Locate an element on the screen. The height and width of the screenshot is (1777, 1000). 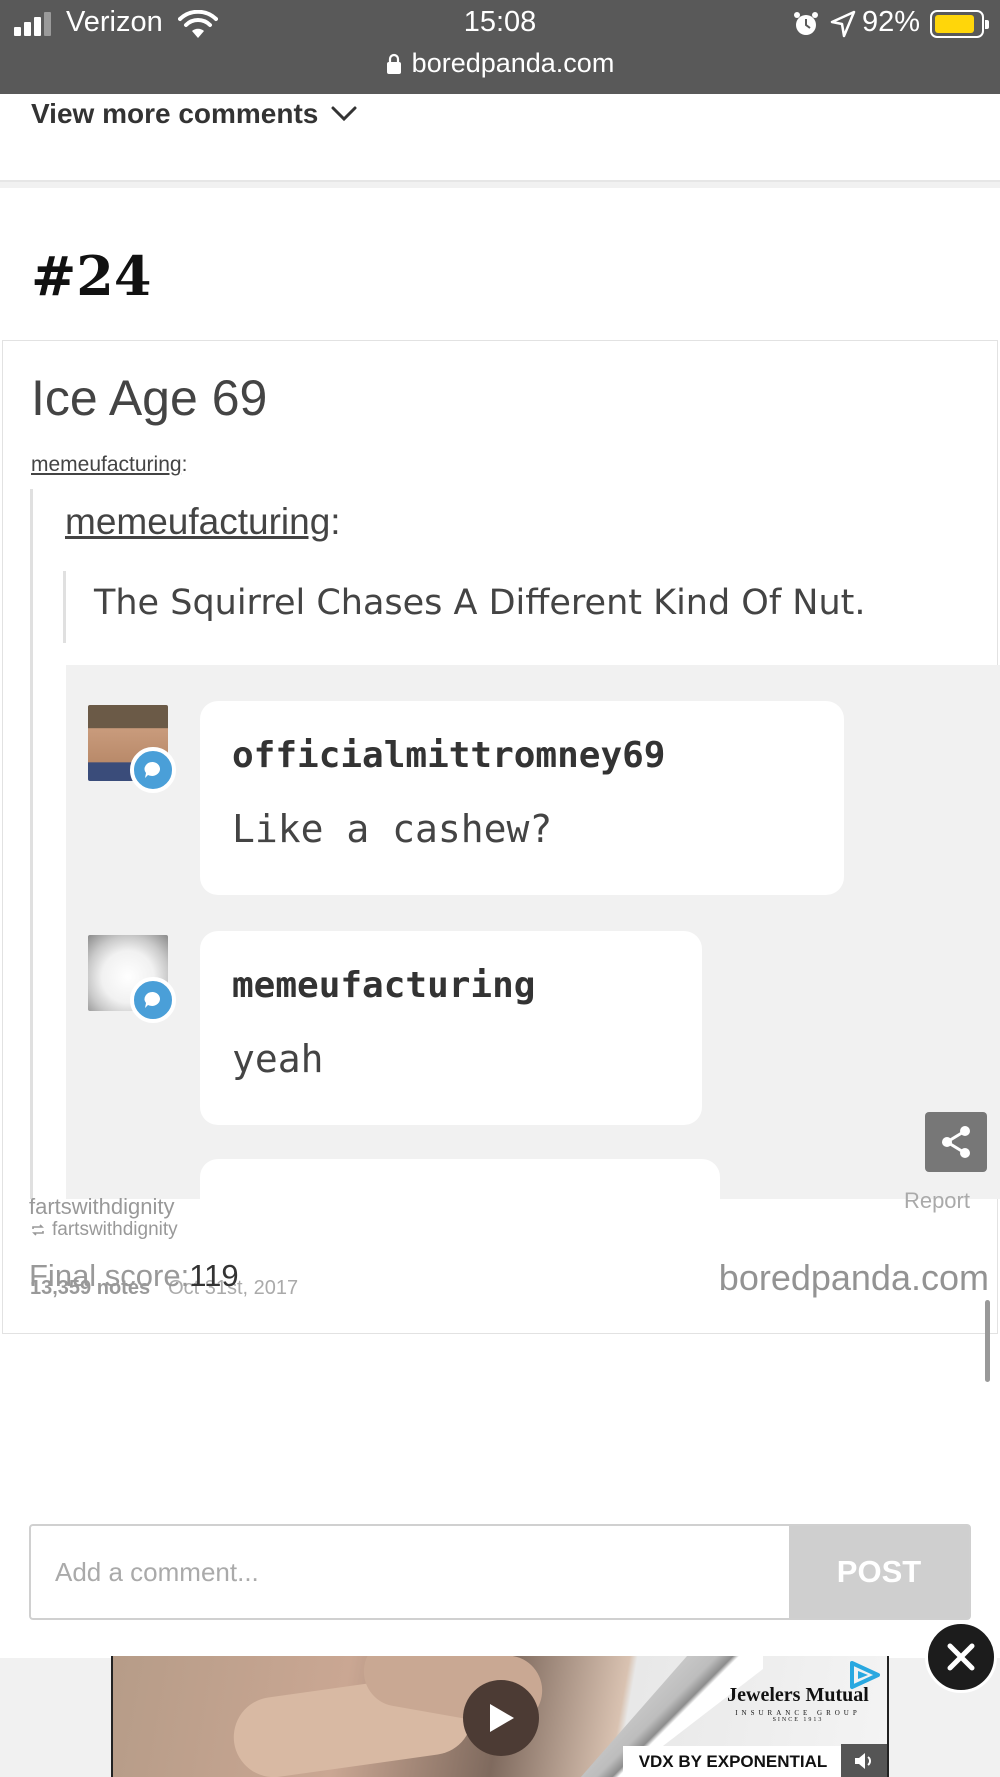
reblog-user: fartswithdignity is located at coordinates (115, 1230).